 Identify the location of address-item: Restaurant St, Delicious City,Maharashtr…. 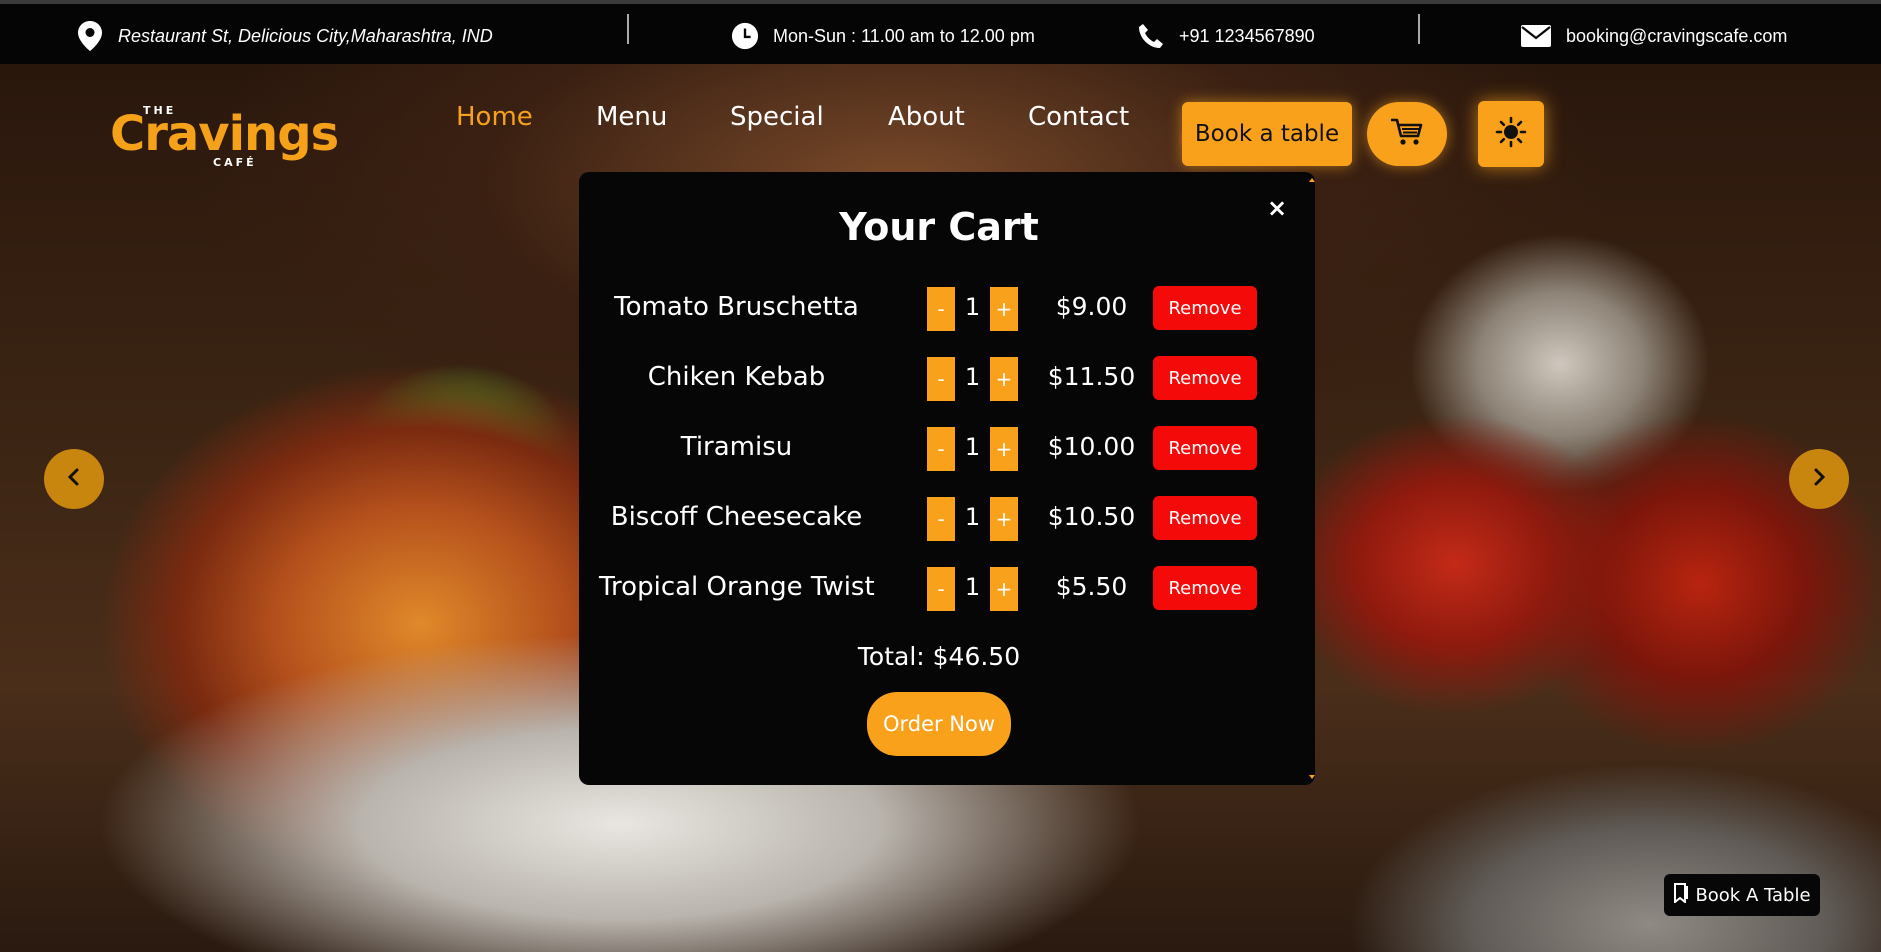
(284, 36).